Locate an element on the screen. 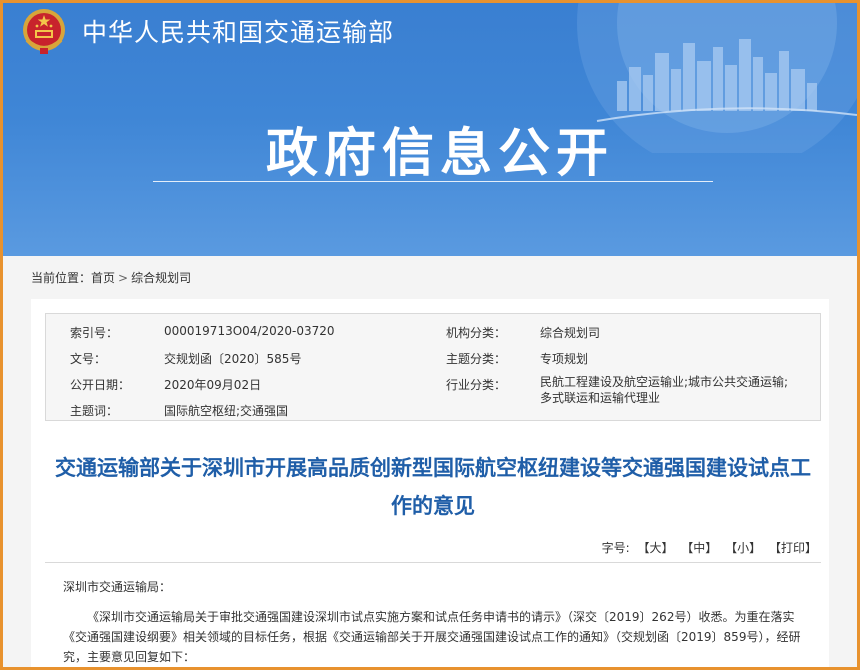 The image size is (860, 670). topic-label: 主题分类： is located at coordinates (476, 359).